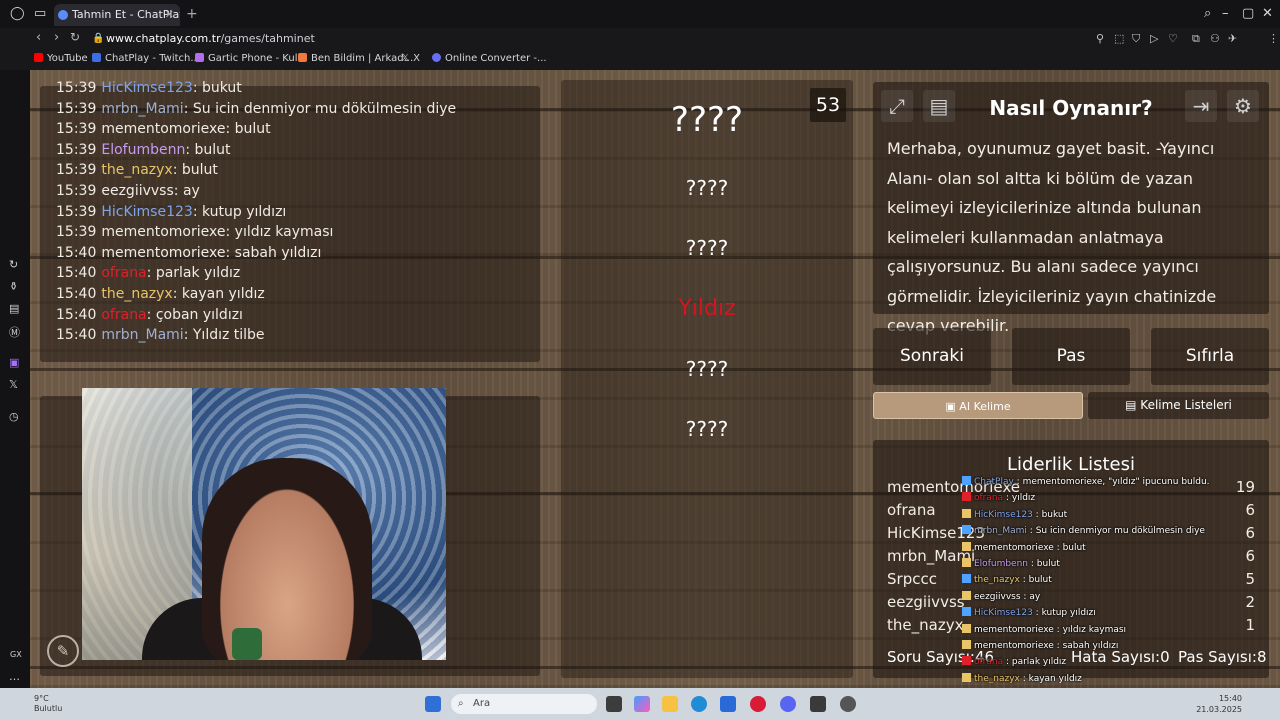 The image size is (1280, 720). I want to click on overlay-username: mementomoriexe, so click(1014, 629).